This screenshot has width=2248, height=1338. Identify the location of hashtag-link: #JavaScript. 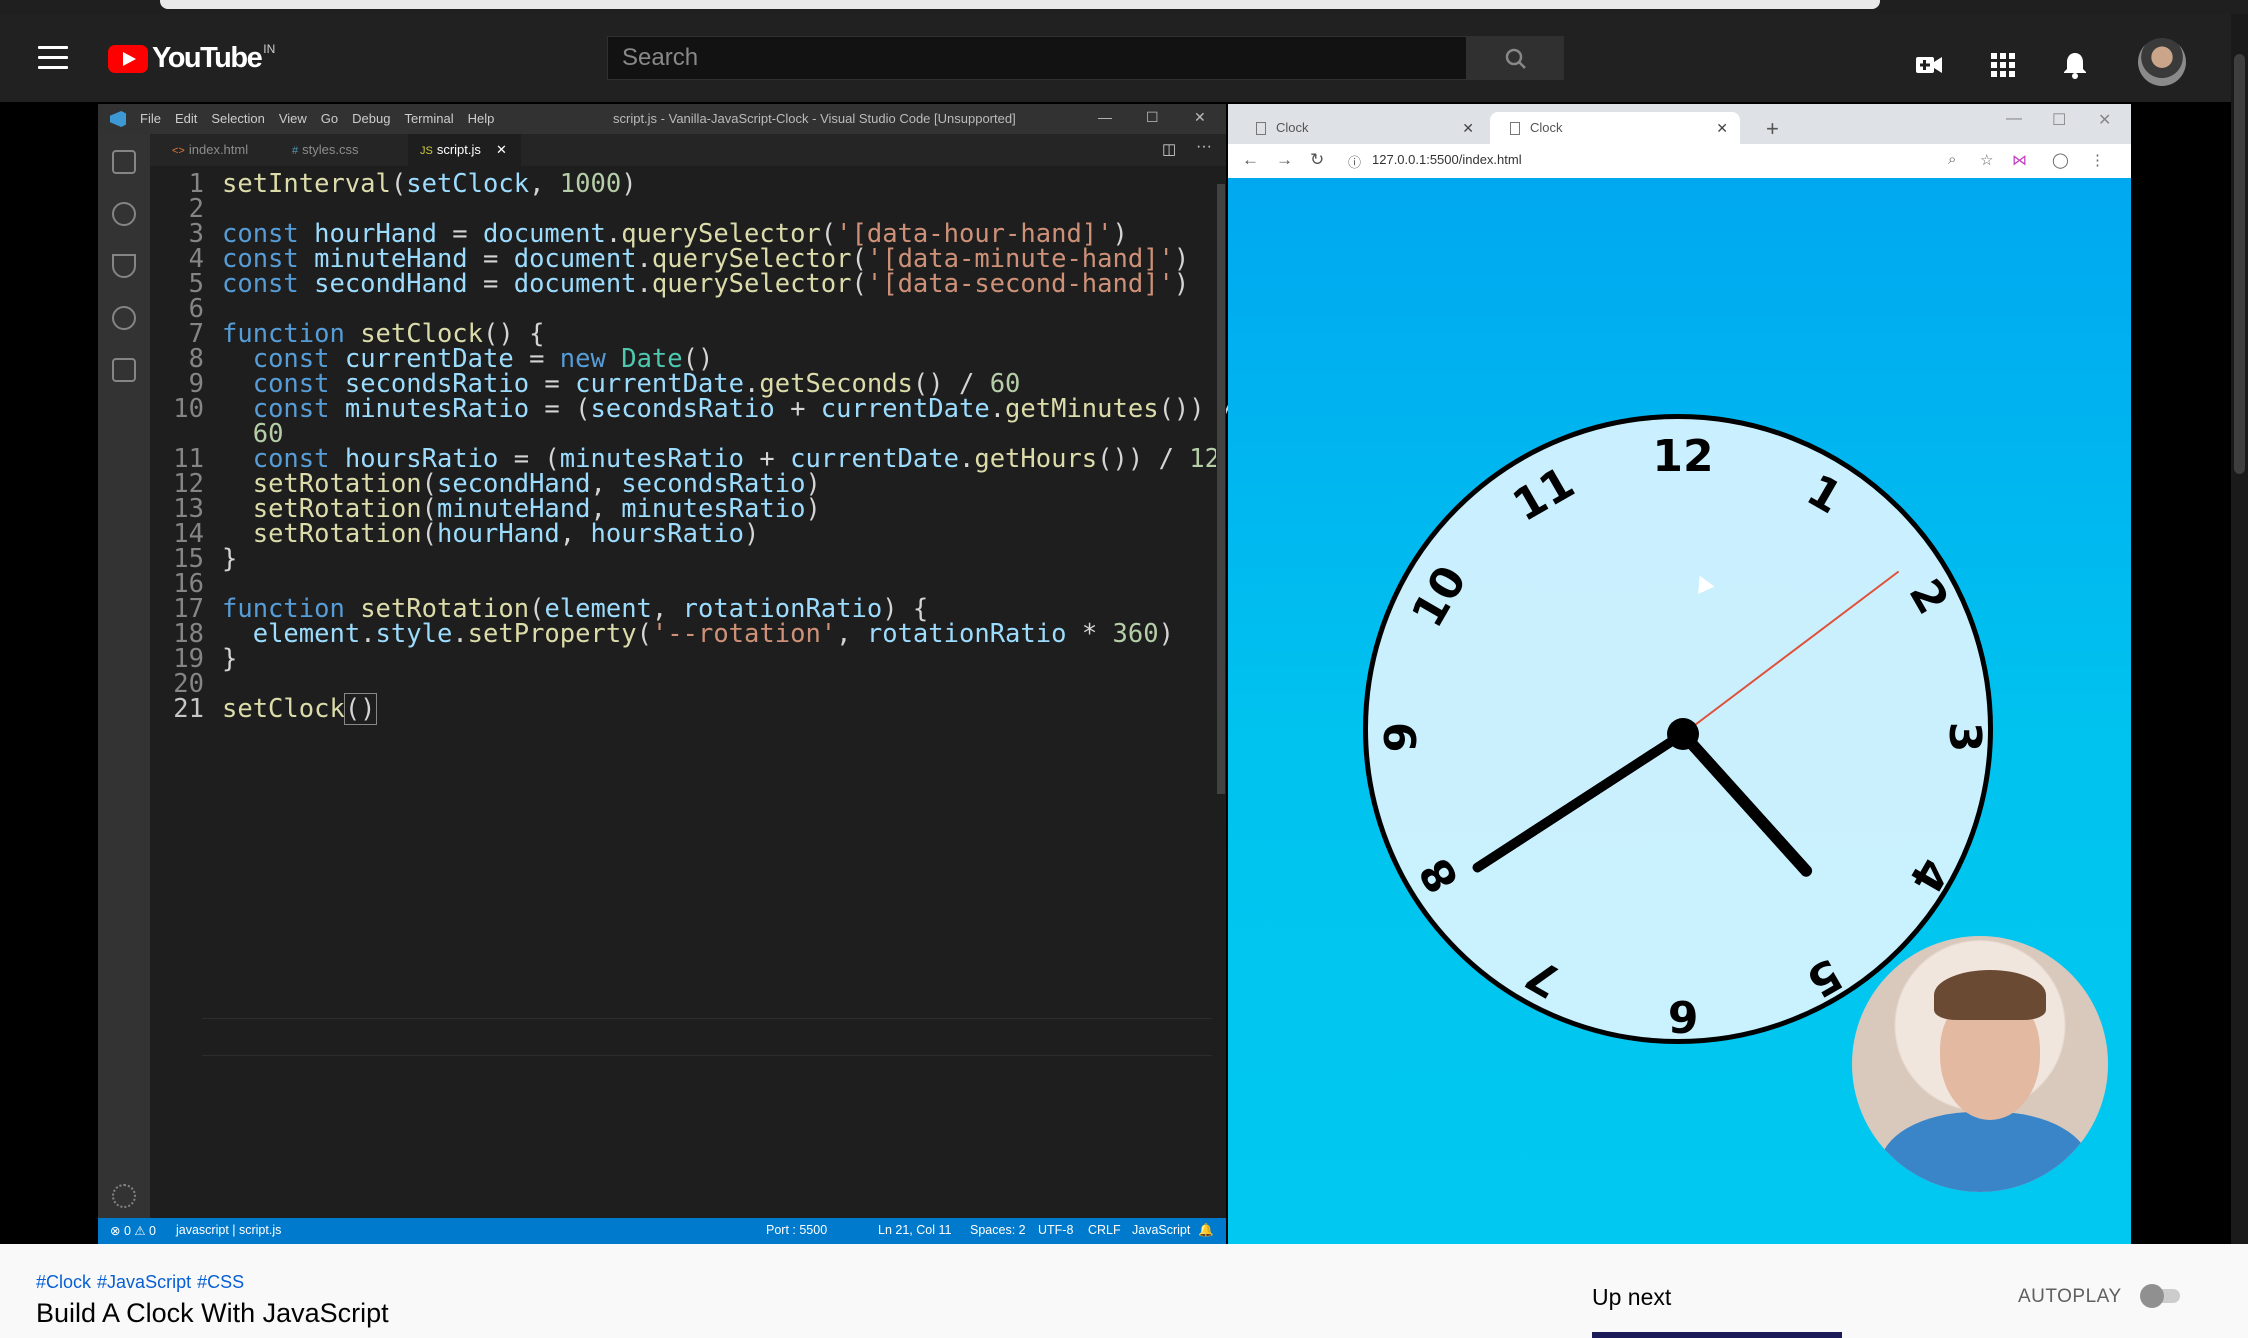
(144, 1282).